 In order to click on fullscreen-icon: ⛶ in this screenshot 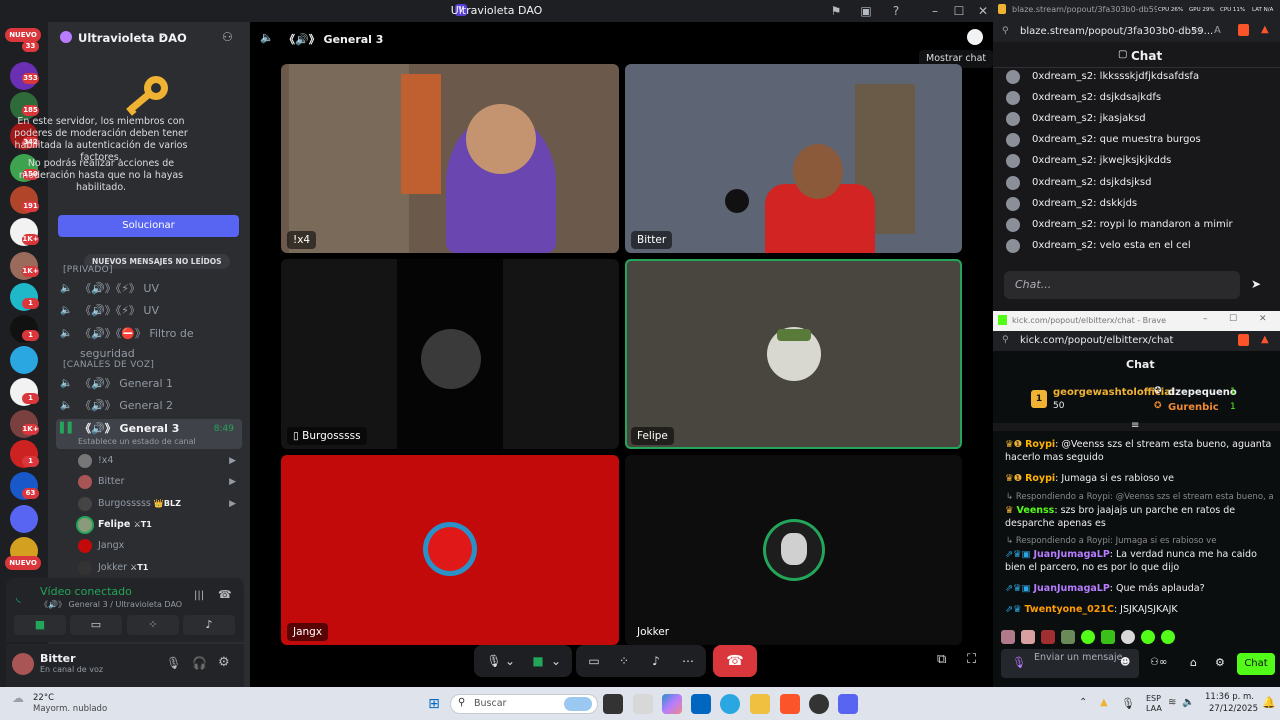, I will do `click(971, 659)`.